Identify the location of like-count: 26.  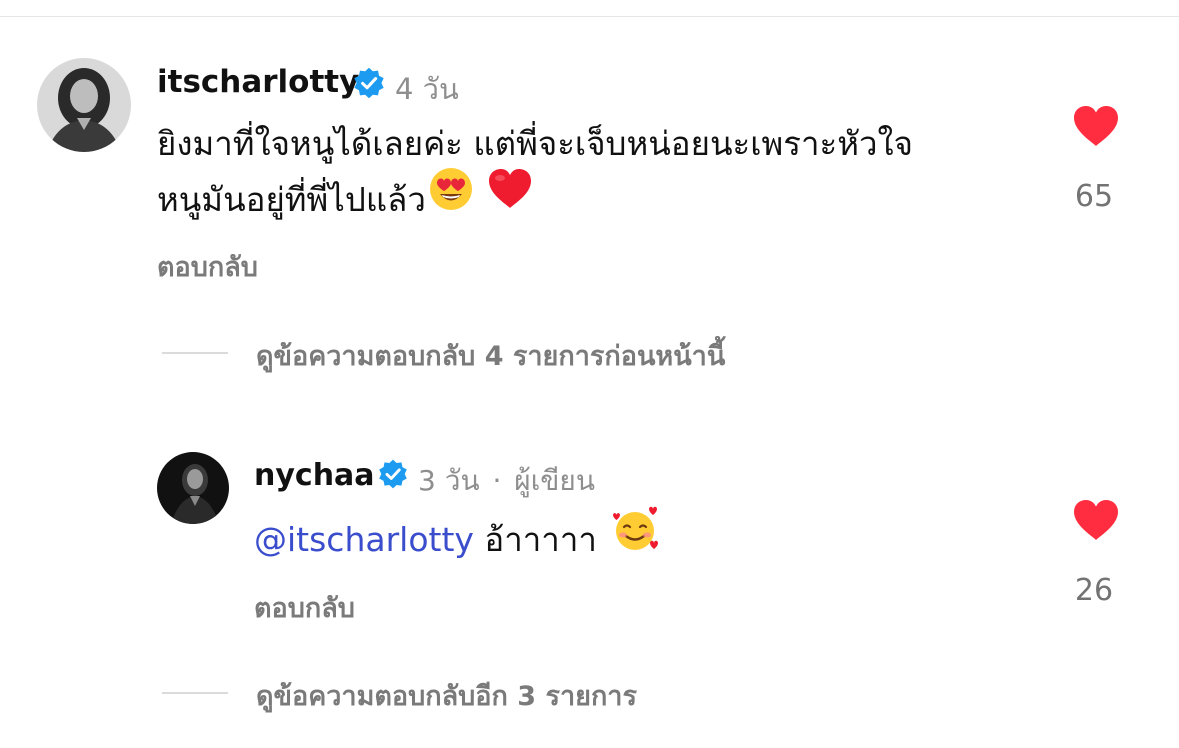
(1094, 590).